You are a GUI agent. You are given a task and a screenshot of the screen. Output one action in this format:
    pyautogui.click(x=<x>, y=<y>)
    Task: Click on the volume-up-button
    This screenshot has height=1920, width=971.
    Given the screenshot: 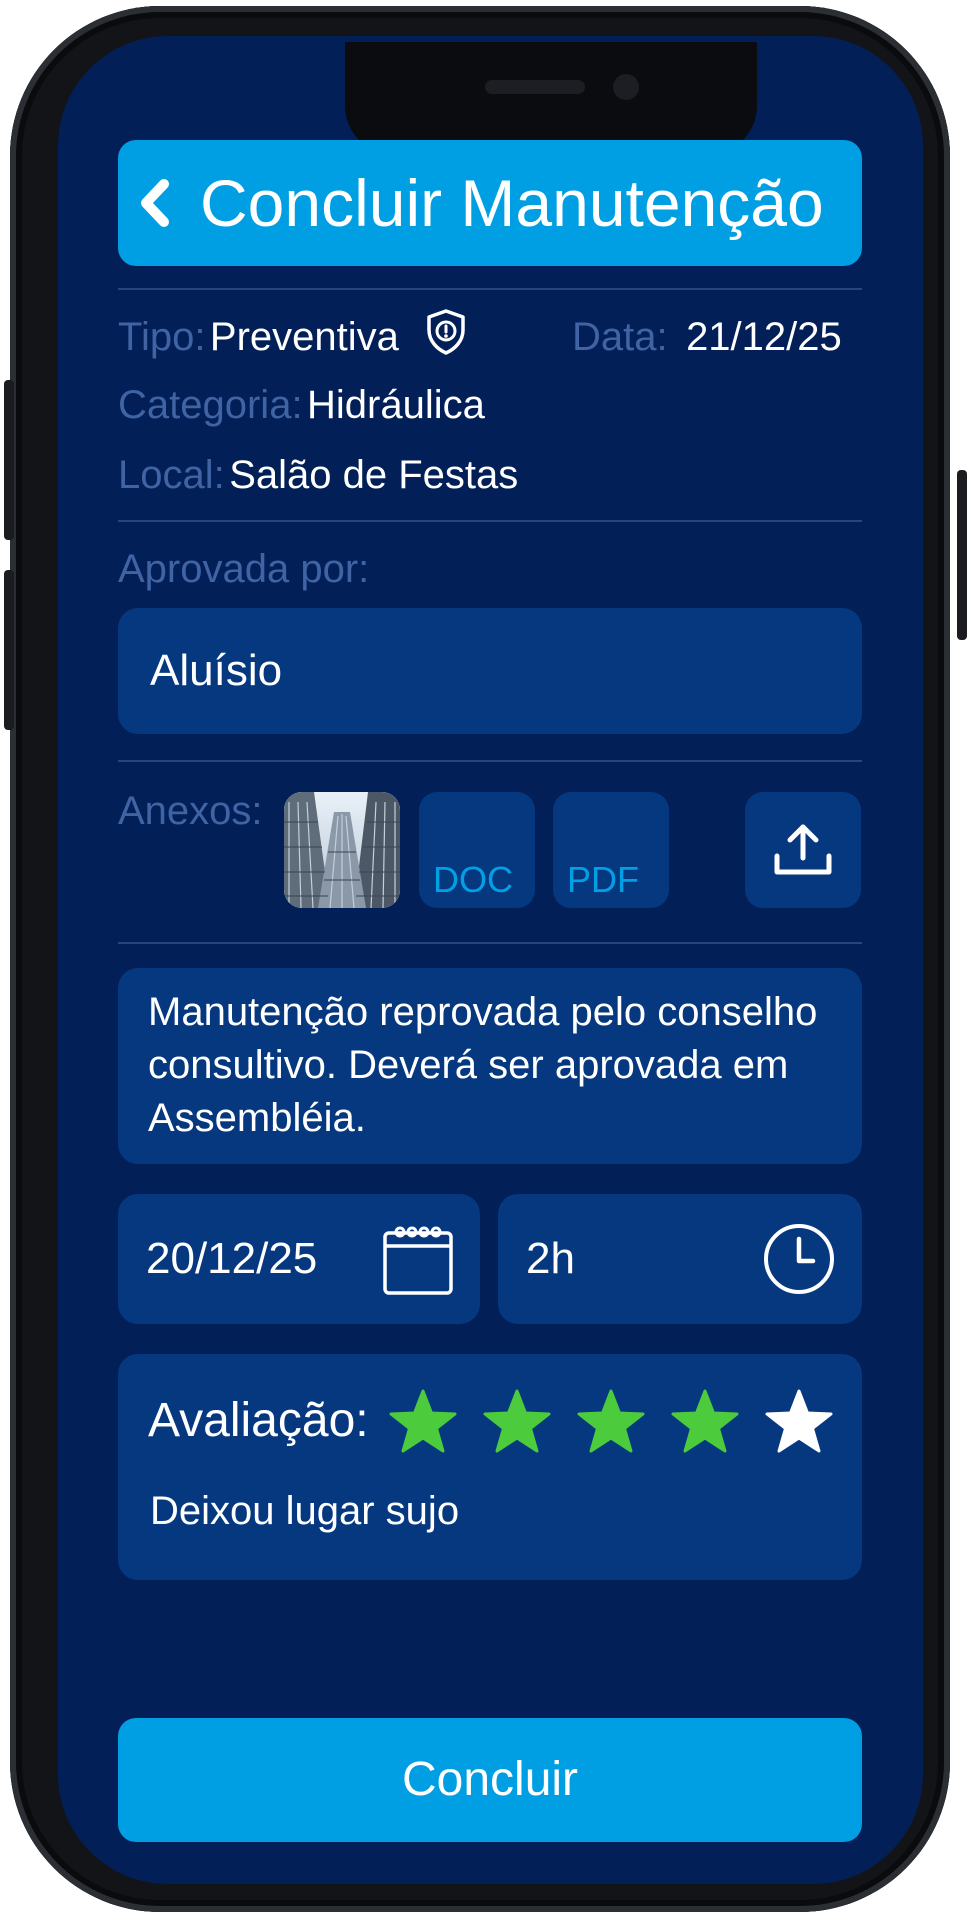 What is the action you would take?
    pyautogui.click(x=9, y=460)
    